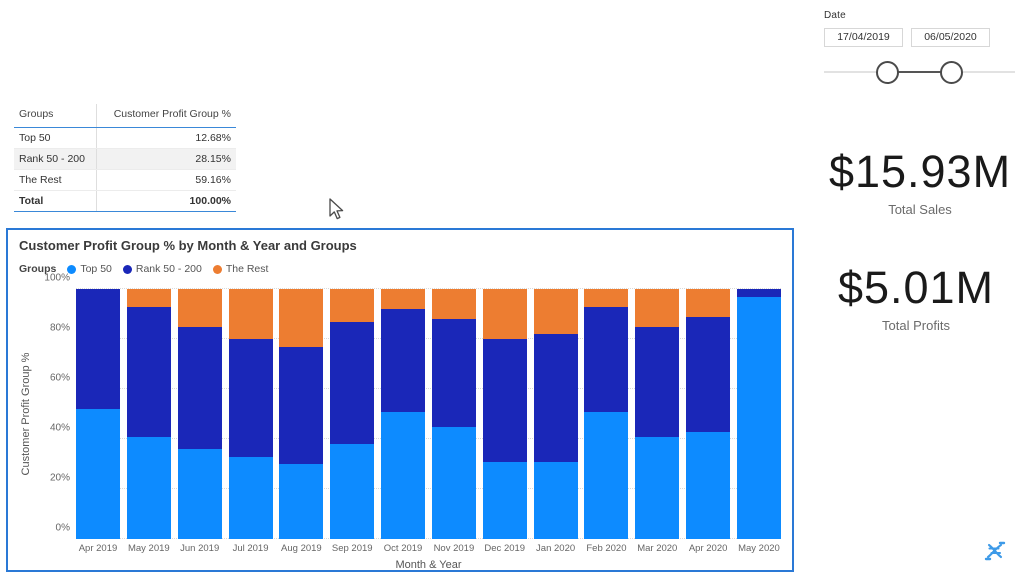 The height and width of the screenshot is (576, 1024). What do you see at coordinates (98, 548) in the screenshot?
I see `x-axis-tick-label: Apr 2019` at bounding box center [98, 548].